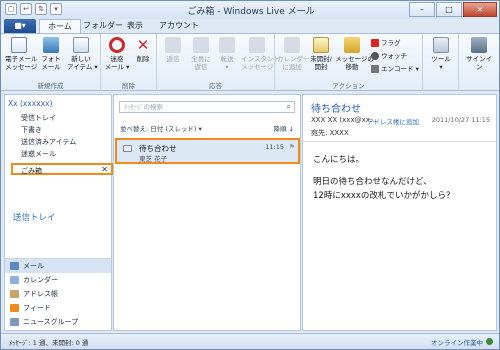 The width and height of the screenshot is (500, 350). Describe the element at coordinates (20, 26) in the screenshot. I see `app-menu-button: ■▾` at that location.